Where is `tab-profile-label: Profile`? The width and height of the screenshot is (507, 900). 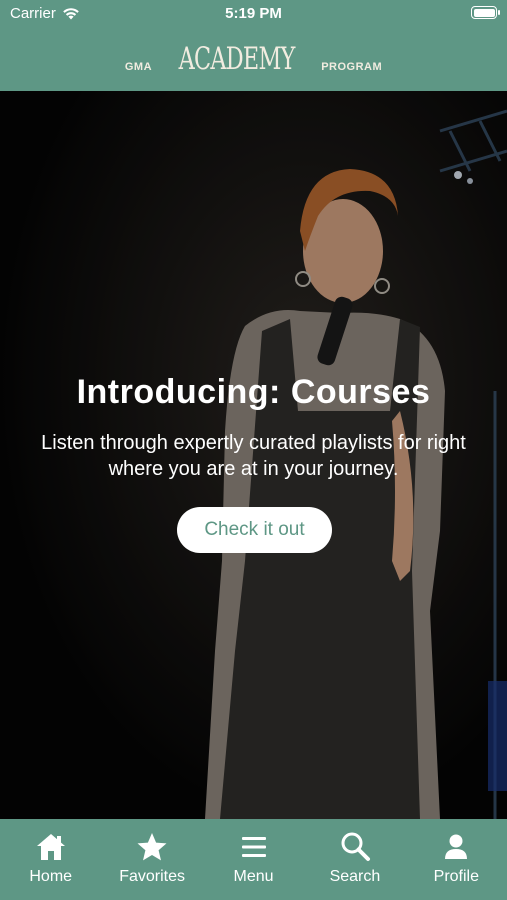 tab-profile-label: Profile is located at coordinates (456, 876).